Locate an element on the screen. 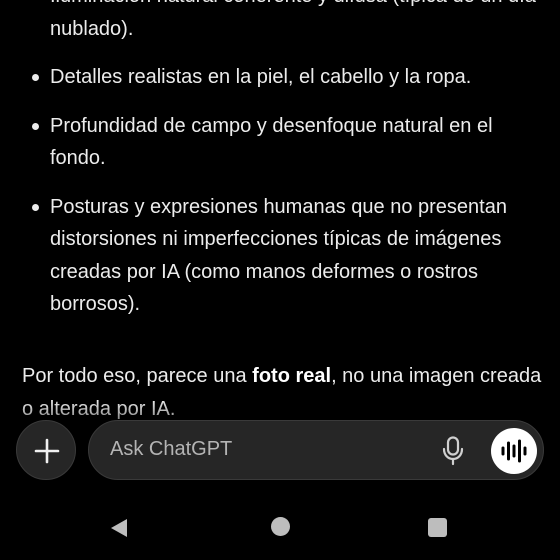  closing-text-start: Por todo eso, parece una is located at coordinates (137, 376).